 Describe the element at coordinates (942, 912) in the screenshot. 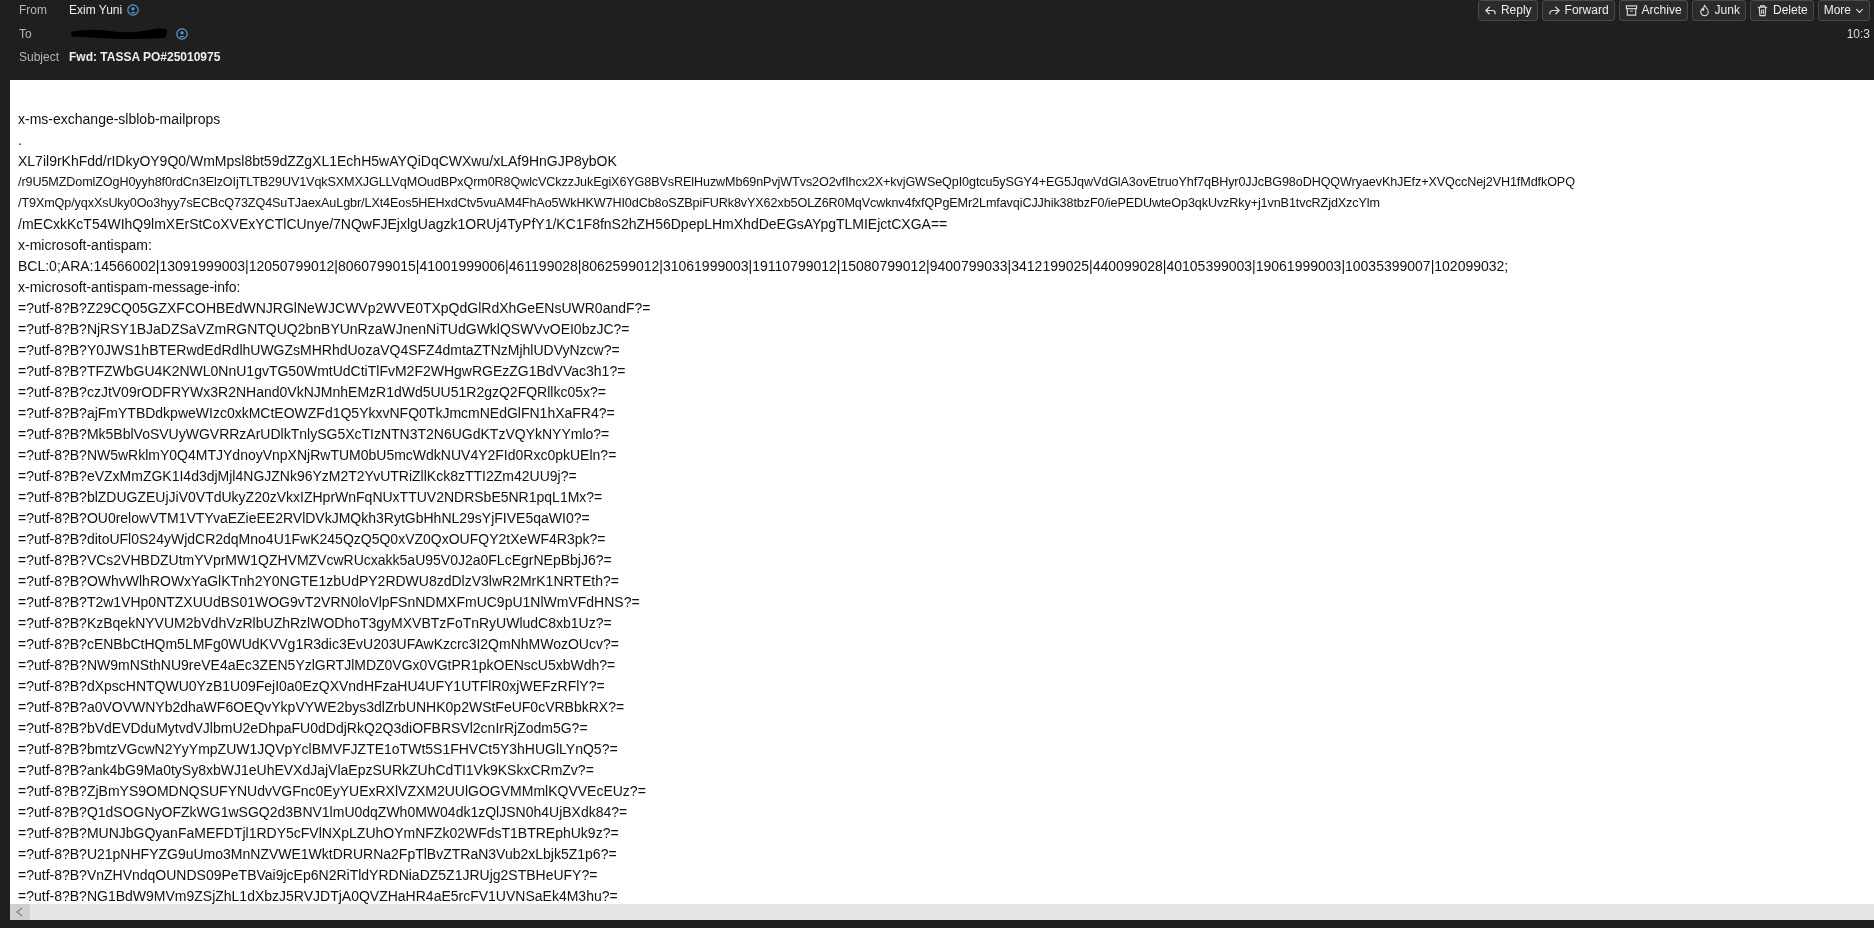

I see `horizontal-scrollbar` at that location.